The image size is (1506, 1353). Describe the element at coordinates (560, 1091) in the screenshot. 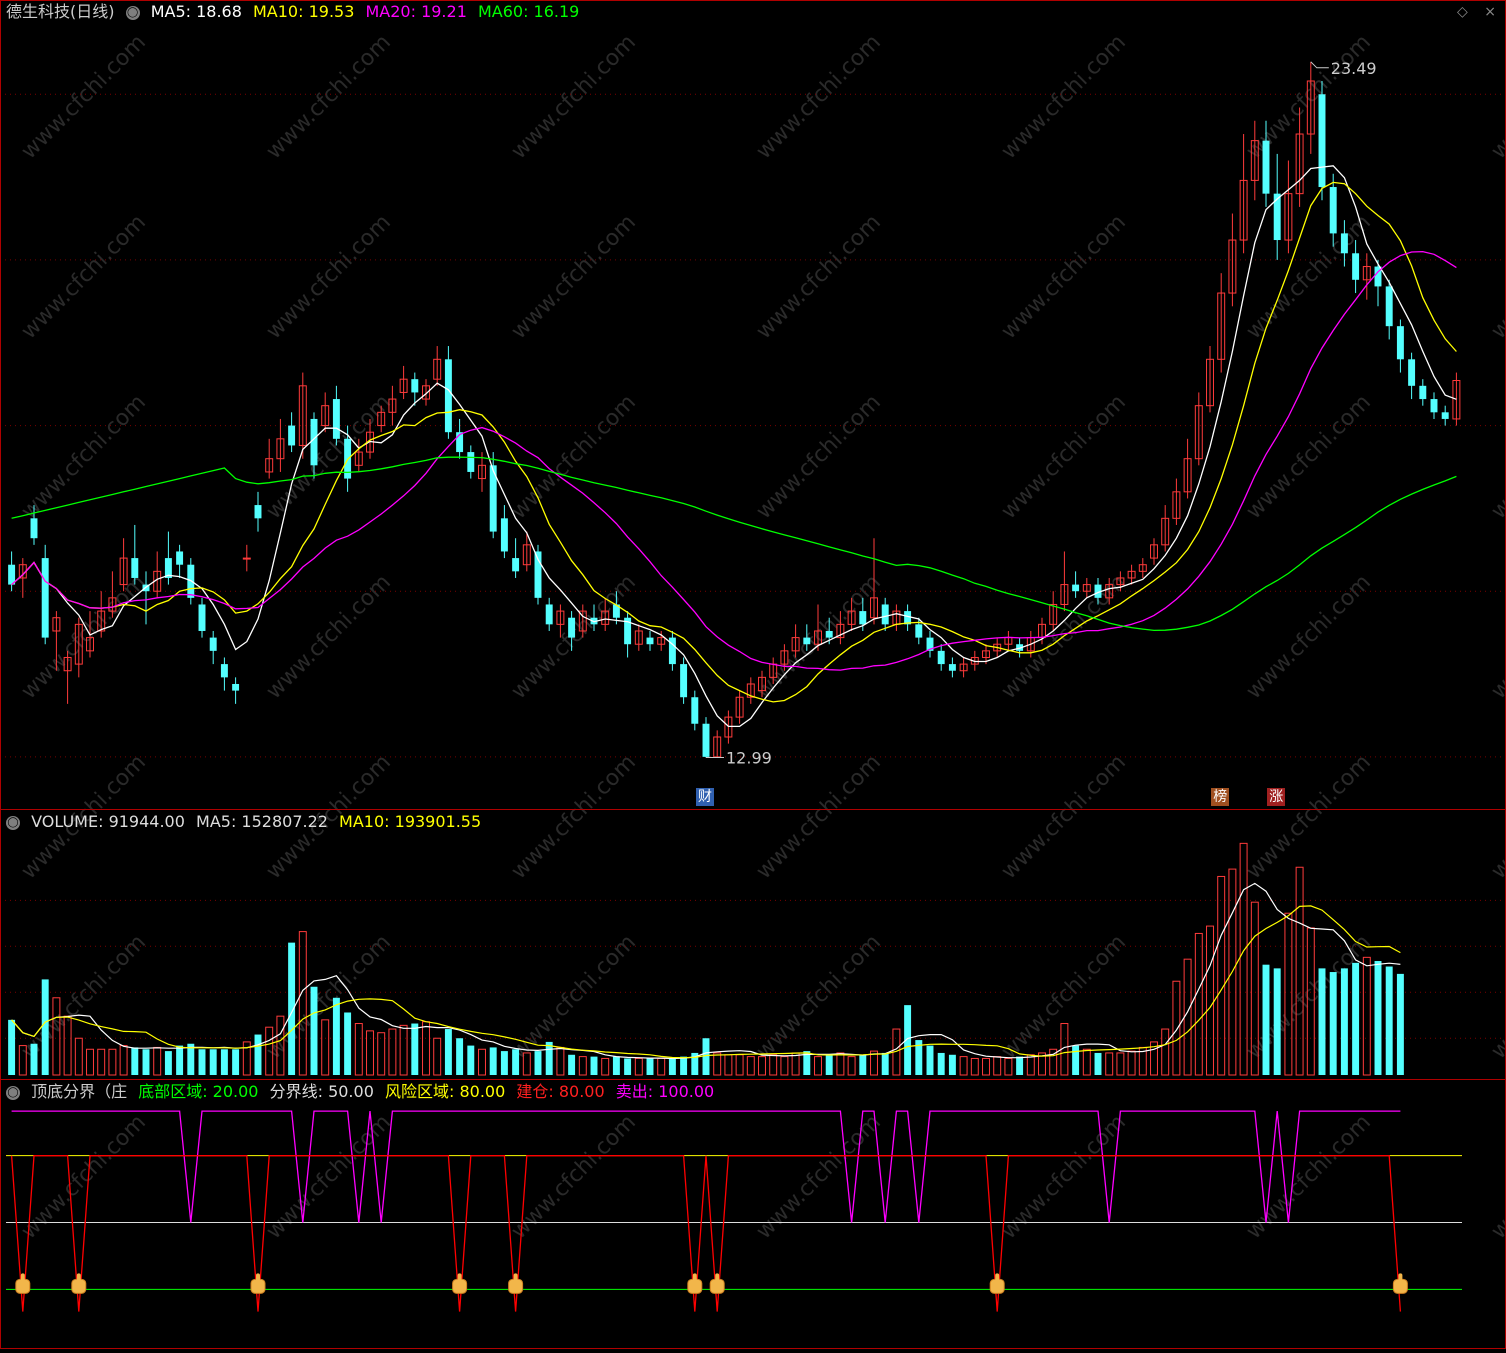

I see `build-position-value: 建仓: 80.00` at that location.